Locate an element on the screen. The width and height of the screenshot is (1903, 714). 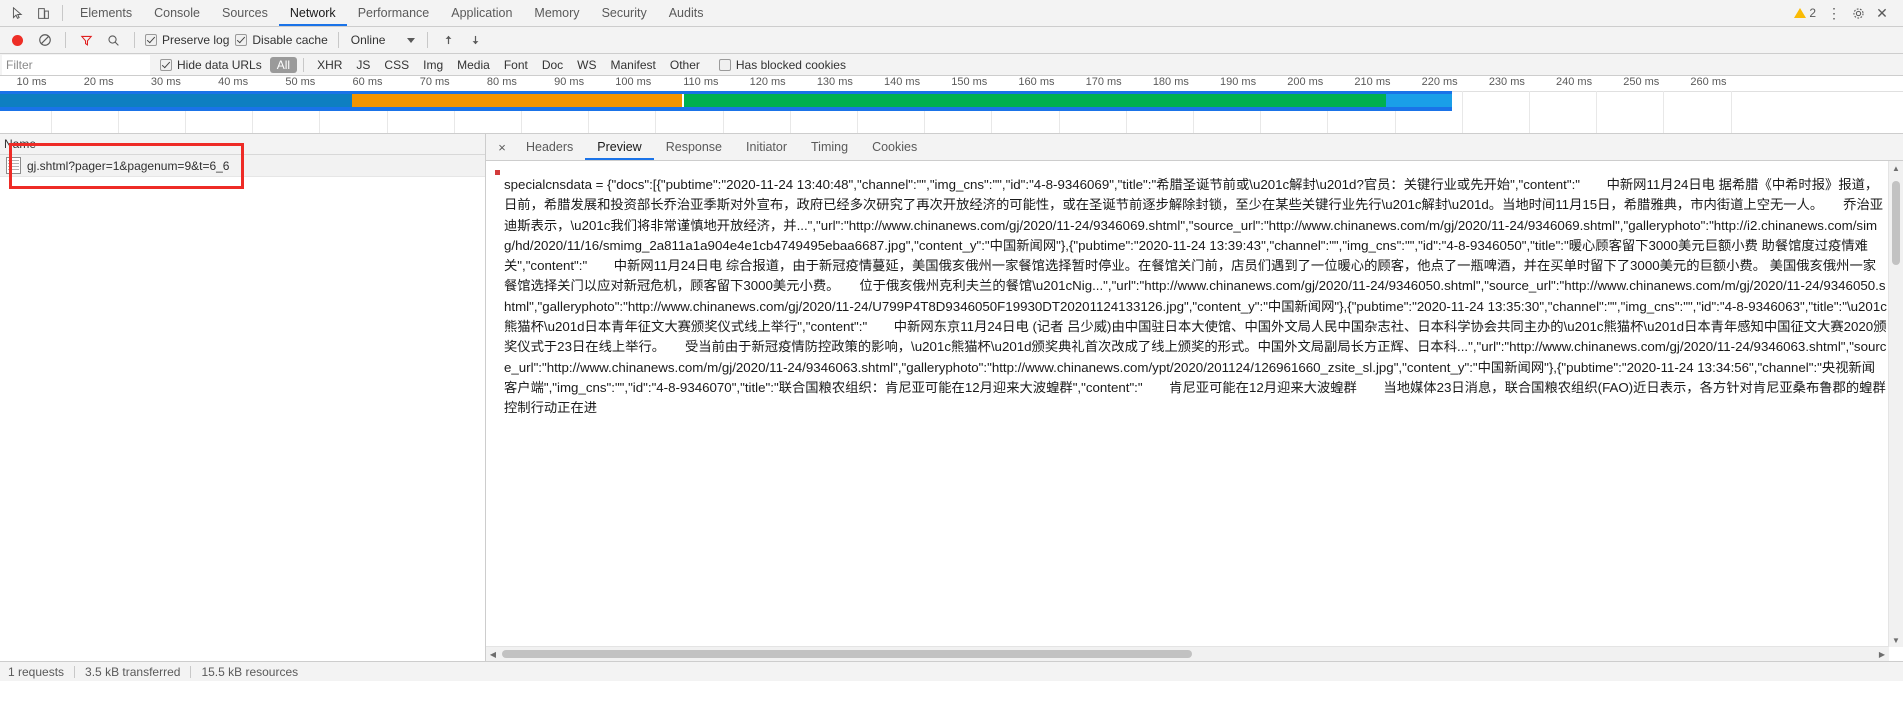
filter-divider is located at coordinates (304, 64).